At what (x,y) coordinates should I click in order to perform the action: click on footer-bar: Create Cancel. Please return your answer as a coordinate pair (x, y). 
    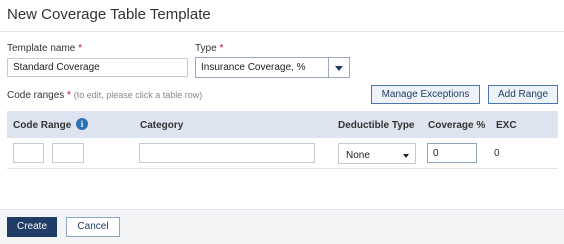
    Looking at the image, I should click on (282, 226).